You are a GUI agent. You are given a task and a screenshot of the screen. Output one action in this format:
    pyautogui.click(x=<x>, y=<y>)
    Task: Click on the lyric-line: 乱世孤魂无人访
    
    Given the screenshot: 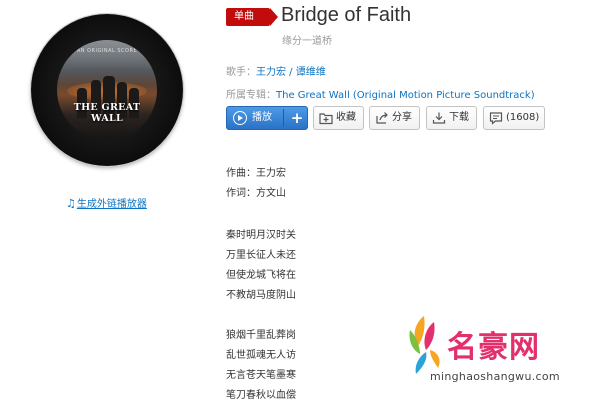 What is the action you would take?
    pyautogui.click(x=261, y=355)
    